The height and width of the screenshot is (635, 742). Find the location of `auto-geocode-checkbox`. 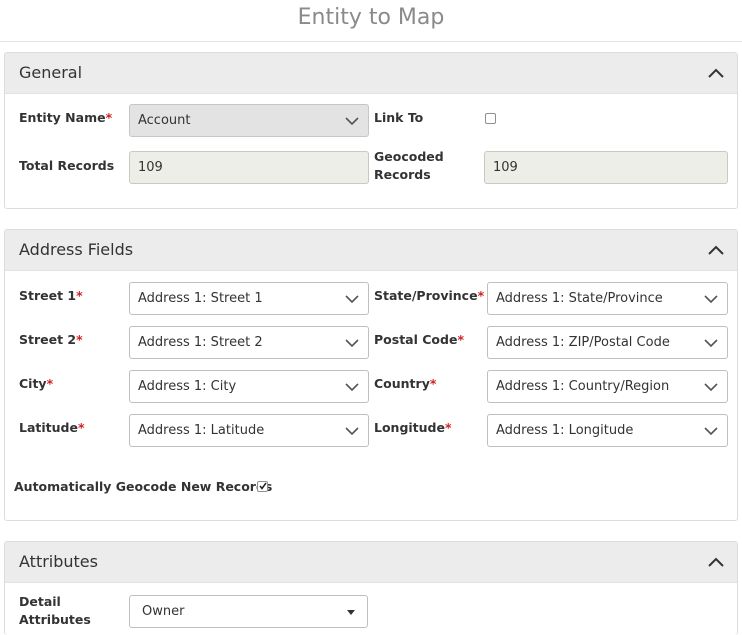

auto-geocode-checkbox is located at coordinates (262, 486).